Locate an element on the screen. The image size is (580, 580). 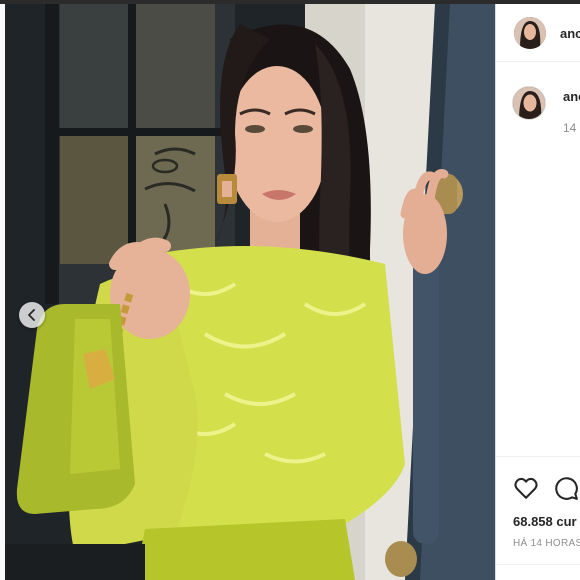
action-bar is located at coordinates (538, 485).